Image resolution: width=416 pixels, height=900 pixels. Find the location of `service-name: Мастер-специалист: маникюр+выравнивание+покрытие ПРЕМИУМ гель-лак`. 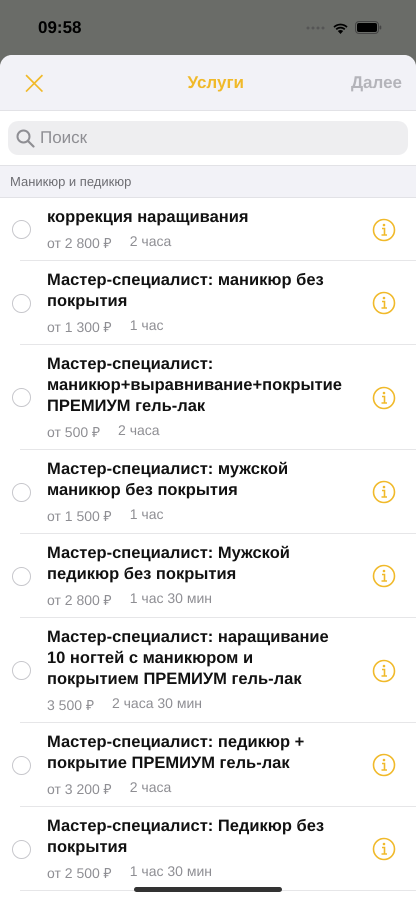

service-name: Мастер-специалист: маникюр+выравнивание+покрытие ПРЕМИУМ гель-лак is located at coordinates (195, 385).